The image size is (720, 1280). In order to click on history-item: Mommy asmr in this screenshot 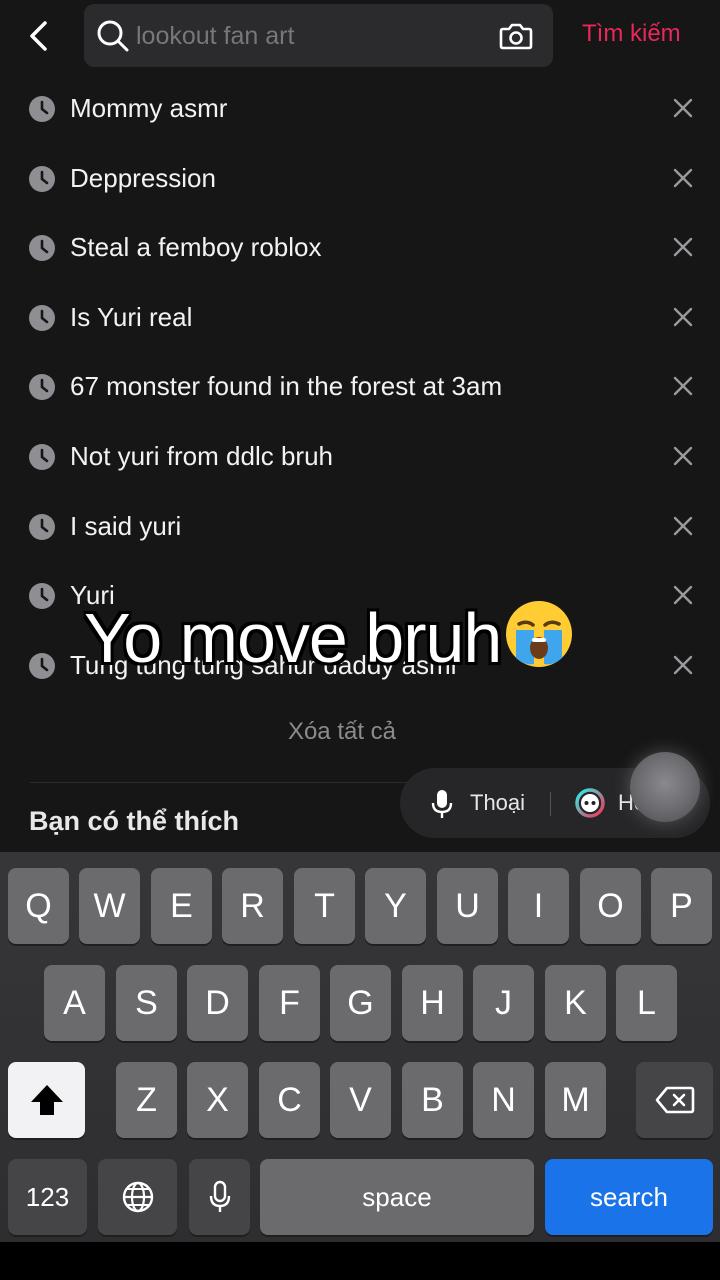, I will do `click(360, 109)`.